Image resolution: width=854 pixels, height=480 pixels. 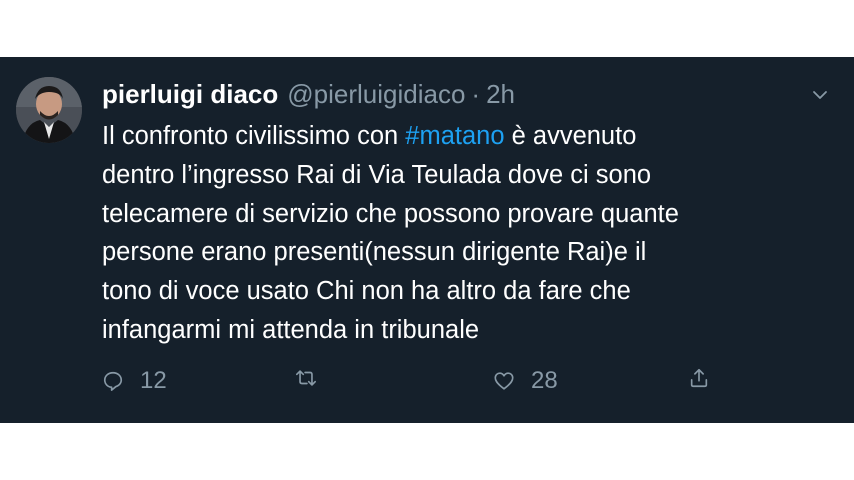 I want to click on tweet-text-before: Il confronto civilissimo con, so click(x=254, y=136).